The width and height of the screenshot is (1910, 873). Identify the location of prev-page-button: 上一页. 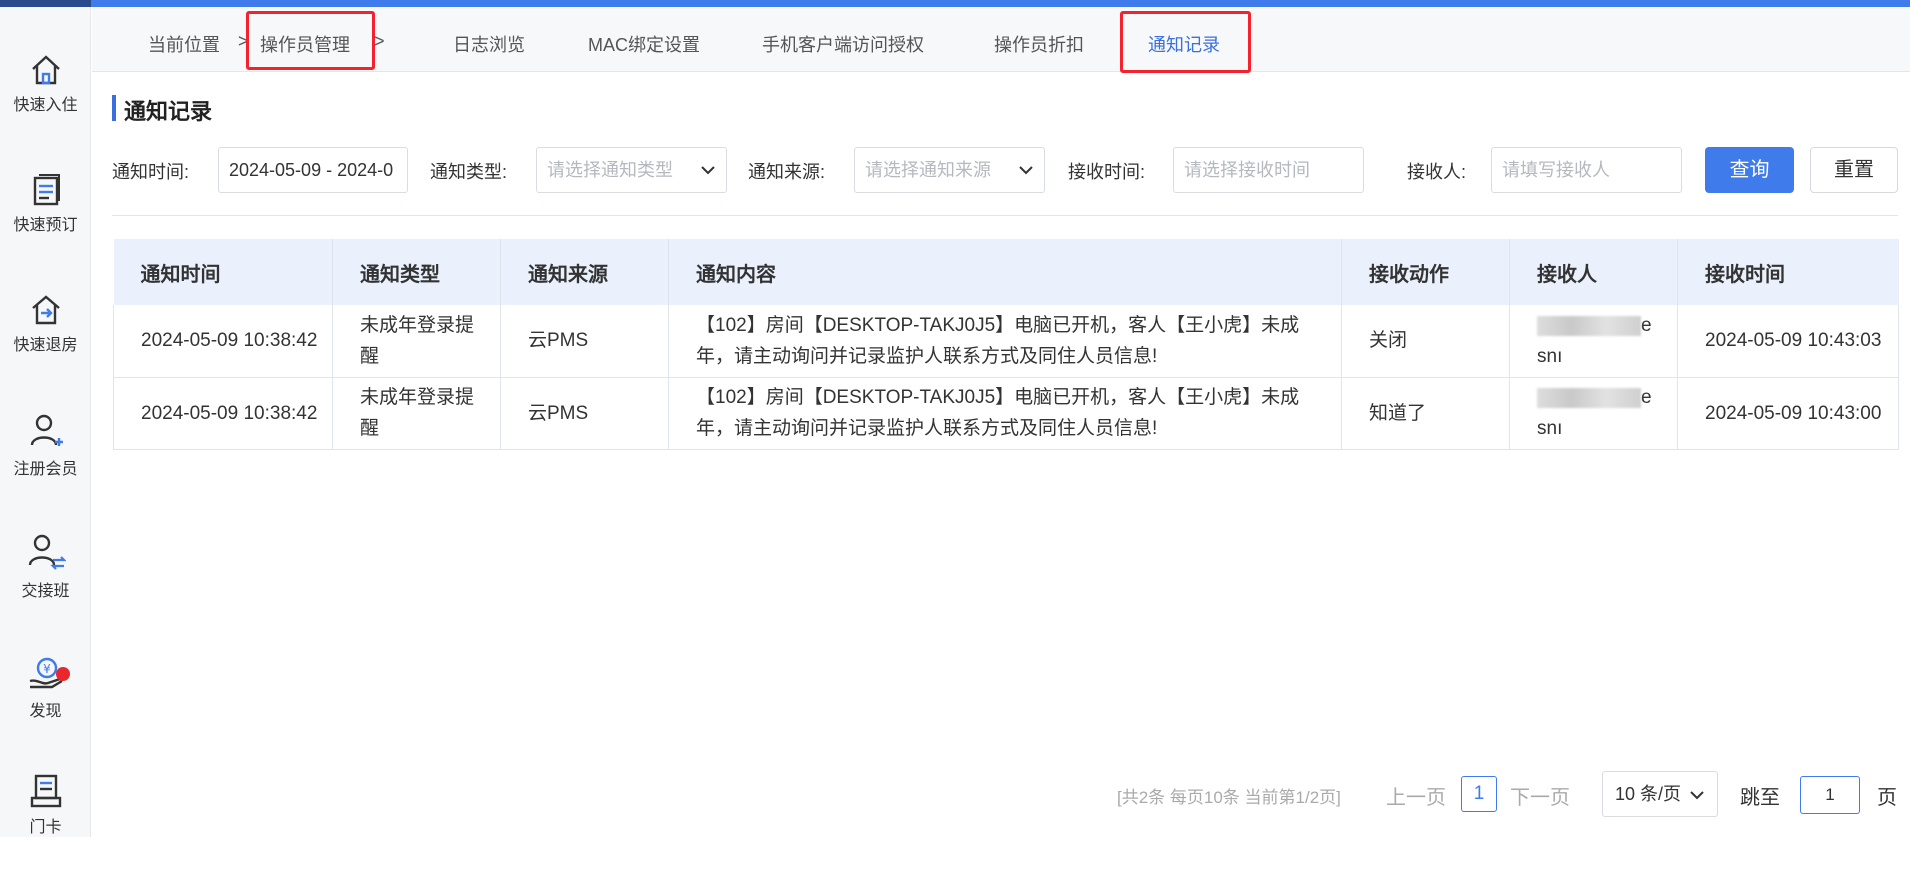
(1416, 795).